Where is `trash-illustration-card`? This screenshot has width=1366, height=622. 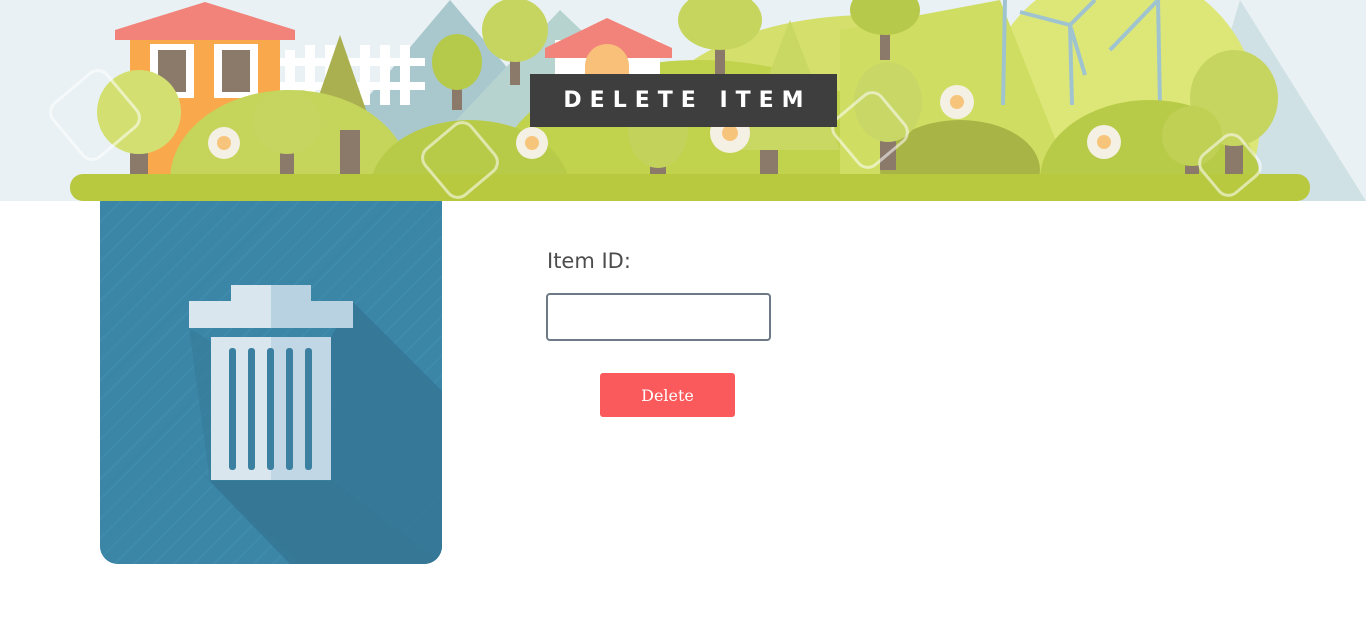
trash-illustration-card is located at coordinates (271, 382).